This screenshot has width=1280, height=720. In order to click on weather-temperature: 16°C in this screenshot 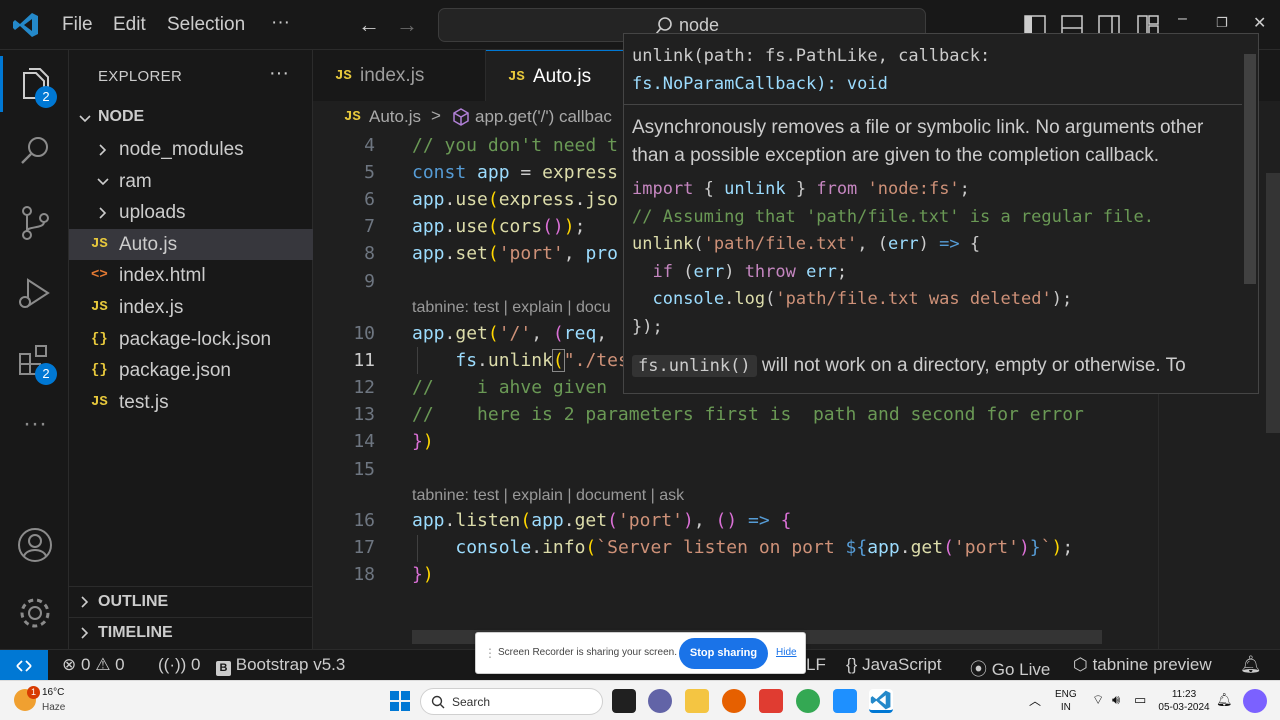, I will do `click(53, 692)`.